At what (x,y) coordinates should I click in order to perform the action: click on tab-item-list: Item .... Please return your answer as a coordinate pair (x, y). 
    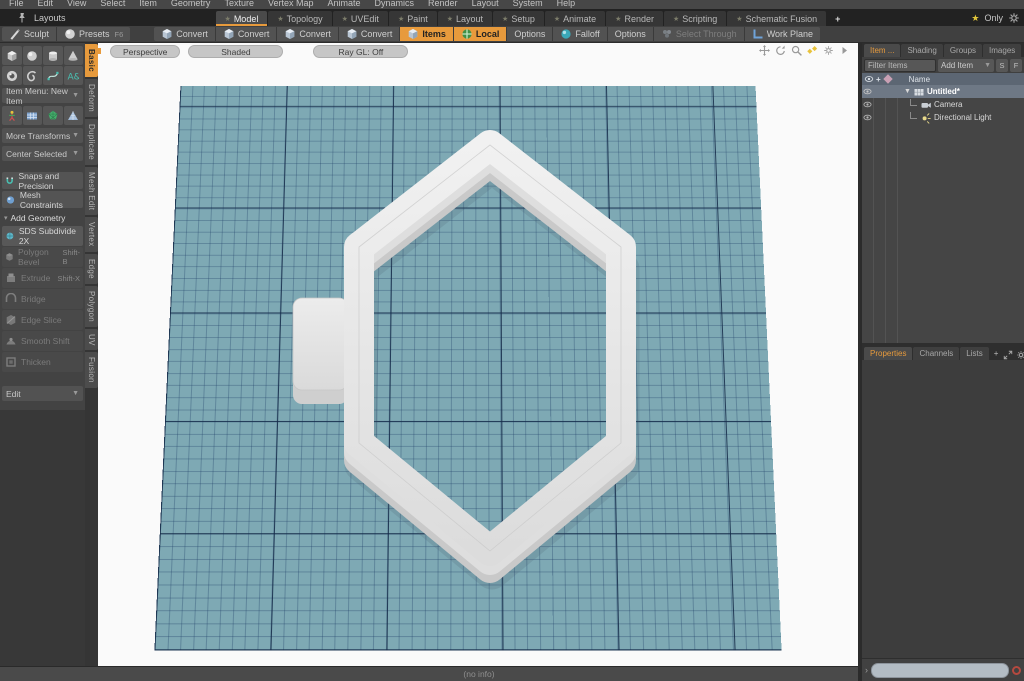
    Looking at the image, I should click on (882, 50).